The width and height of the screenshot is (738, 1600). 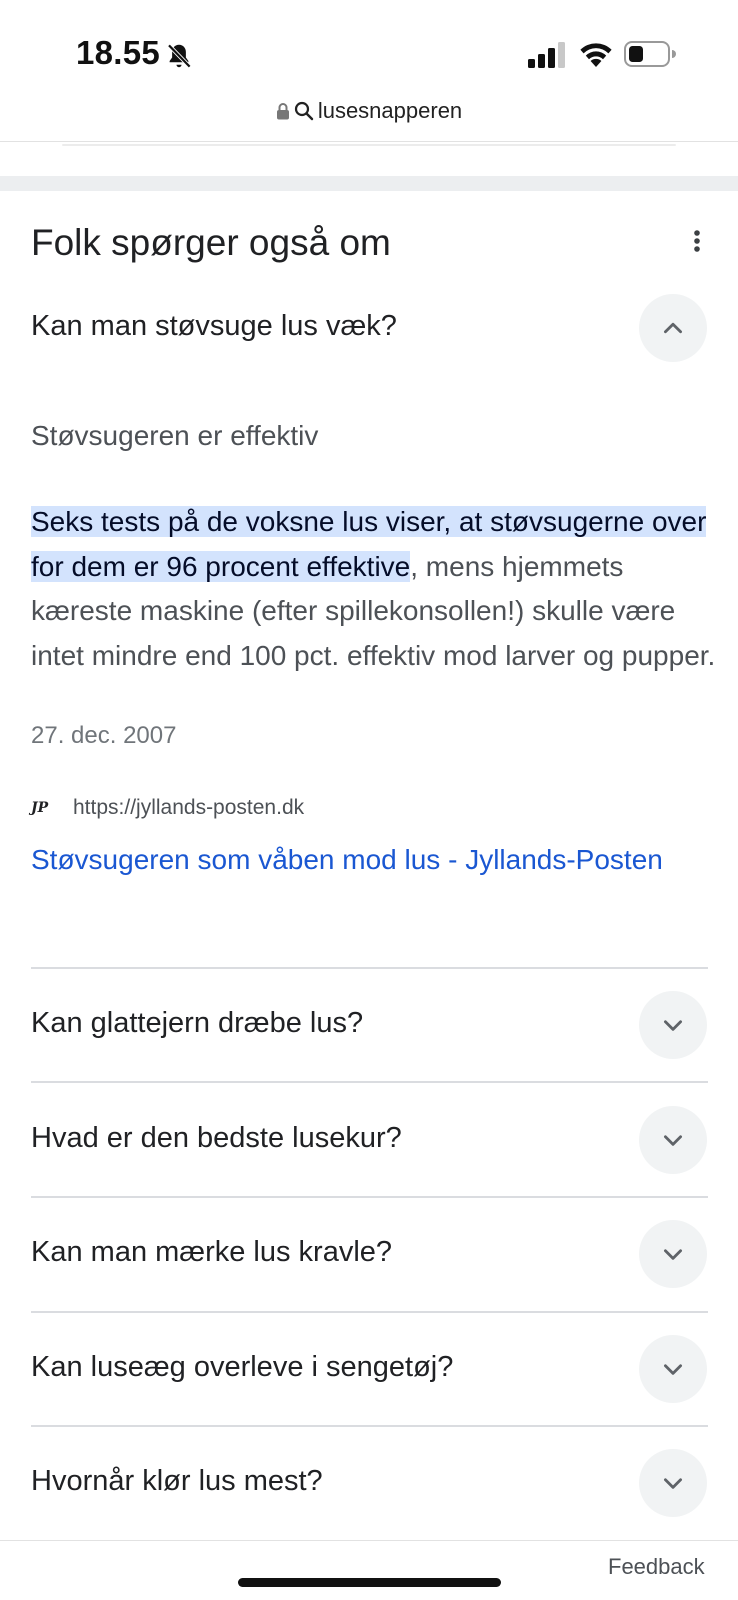 I want to click on question-text: Kan man støvsuge lus væk?, so click(x=214, y=326).